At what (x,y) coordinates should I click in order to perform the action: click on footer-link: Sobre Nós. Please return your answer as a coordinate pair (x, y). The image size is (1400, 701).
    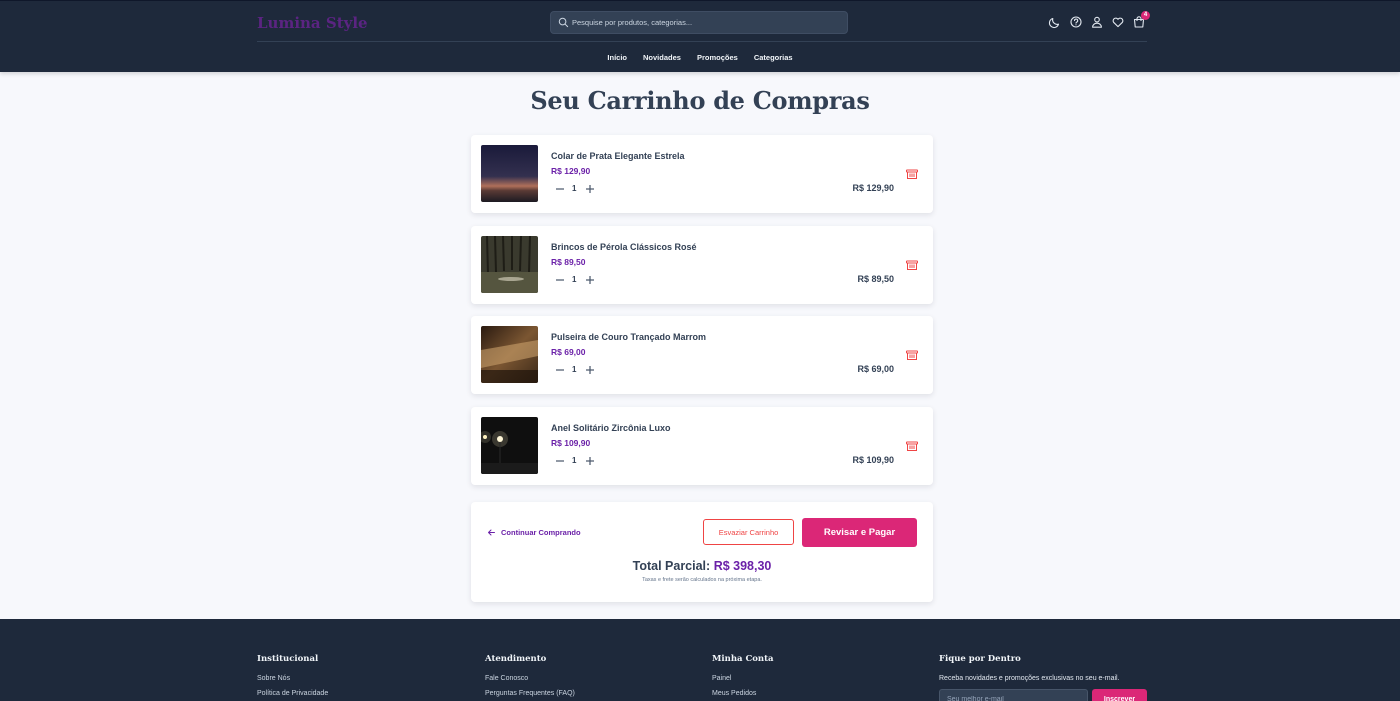
    Looking at the image, I should click on (292, 678).